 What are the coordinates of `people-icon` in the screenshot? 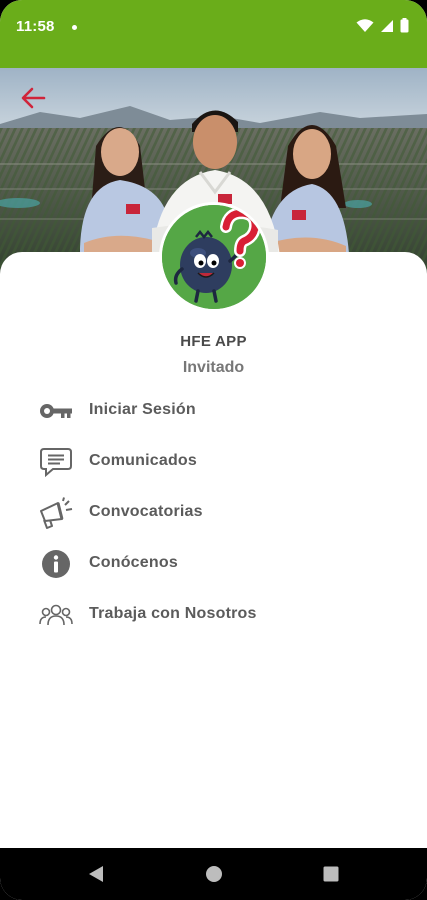 It's located at (56, 615).